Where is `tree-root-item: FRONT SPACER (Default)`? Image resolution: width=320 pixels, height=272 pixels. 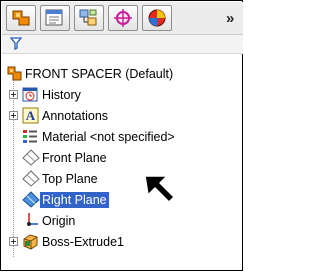 tree-root-item: FRONT SPACER (Default) is located at coordinates (122, 74).